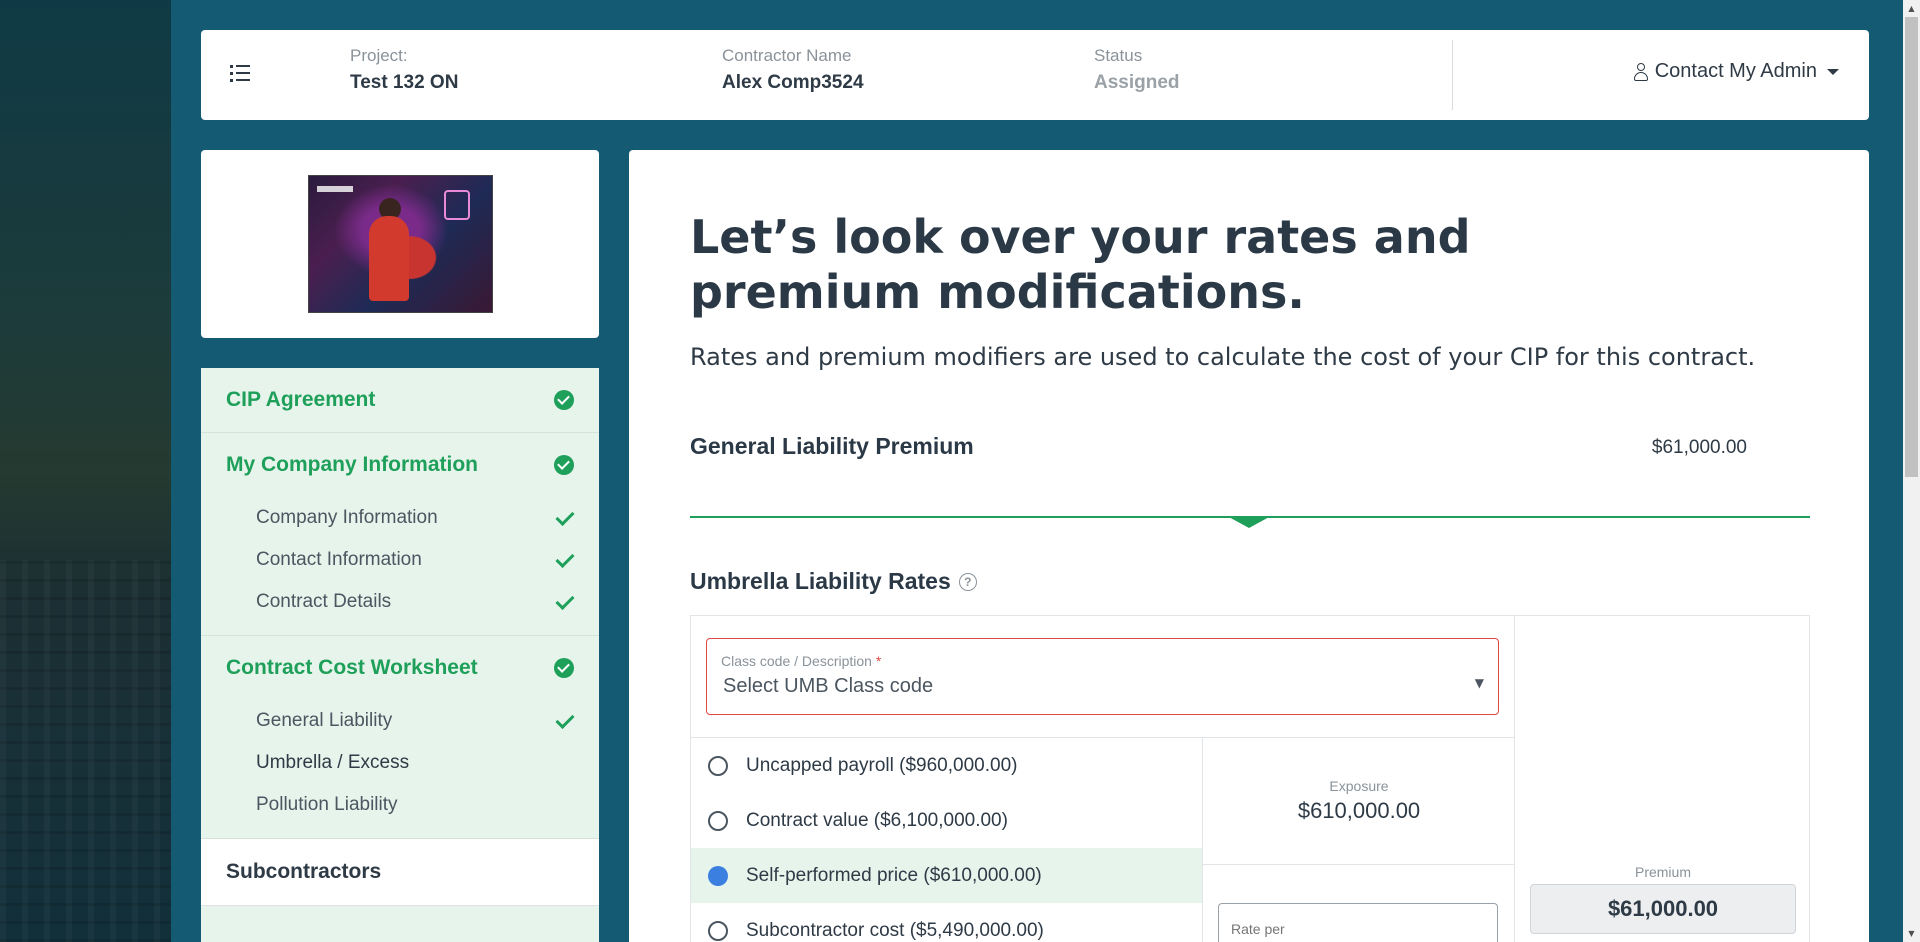 The image size is (1920, 942). What do you see at coordinates (352, 667) in the screenshot?
I see `sidebar-item-label: Contract Cost Worksheet` at bounding box center [352, 667].